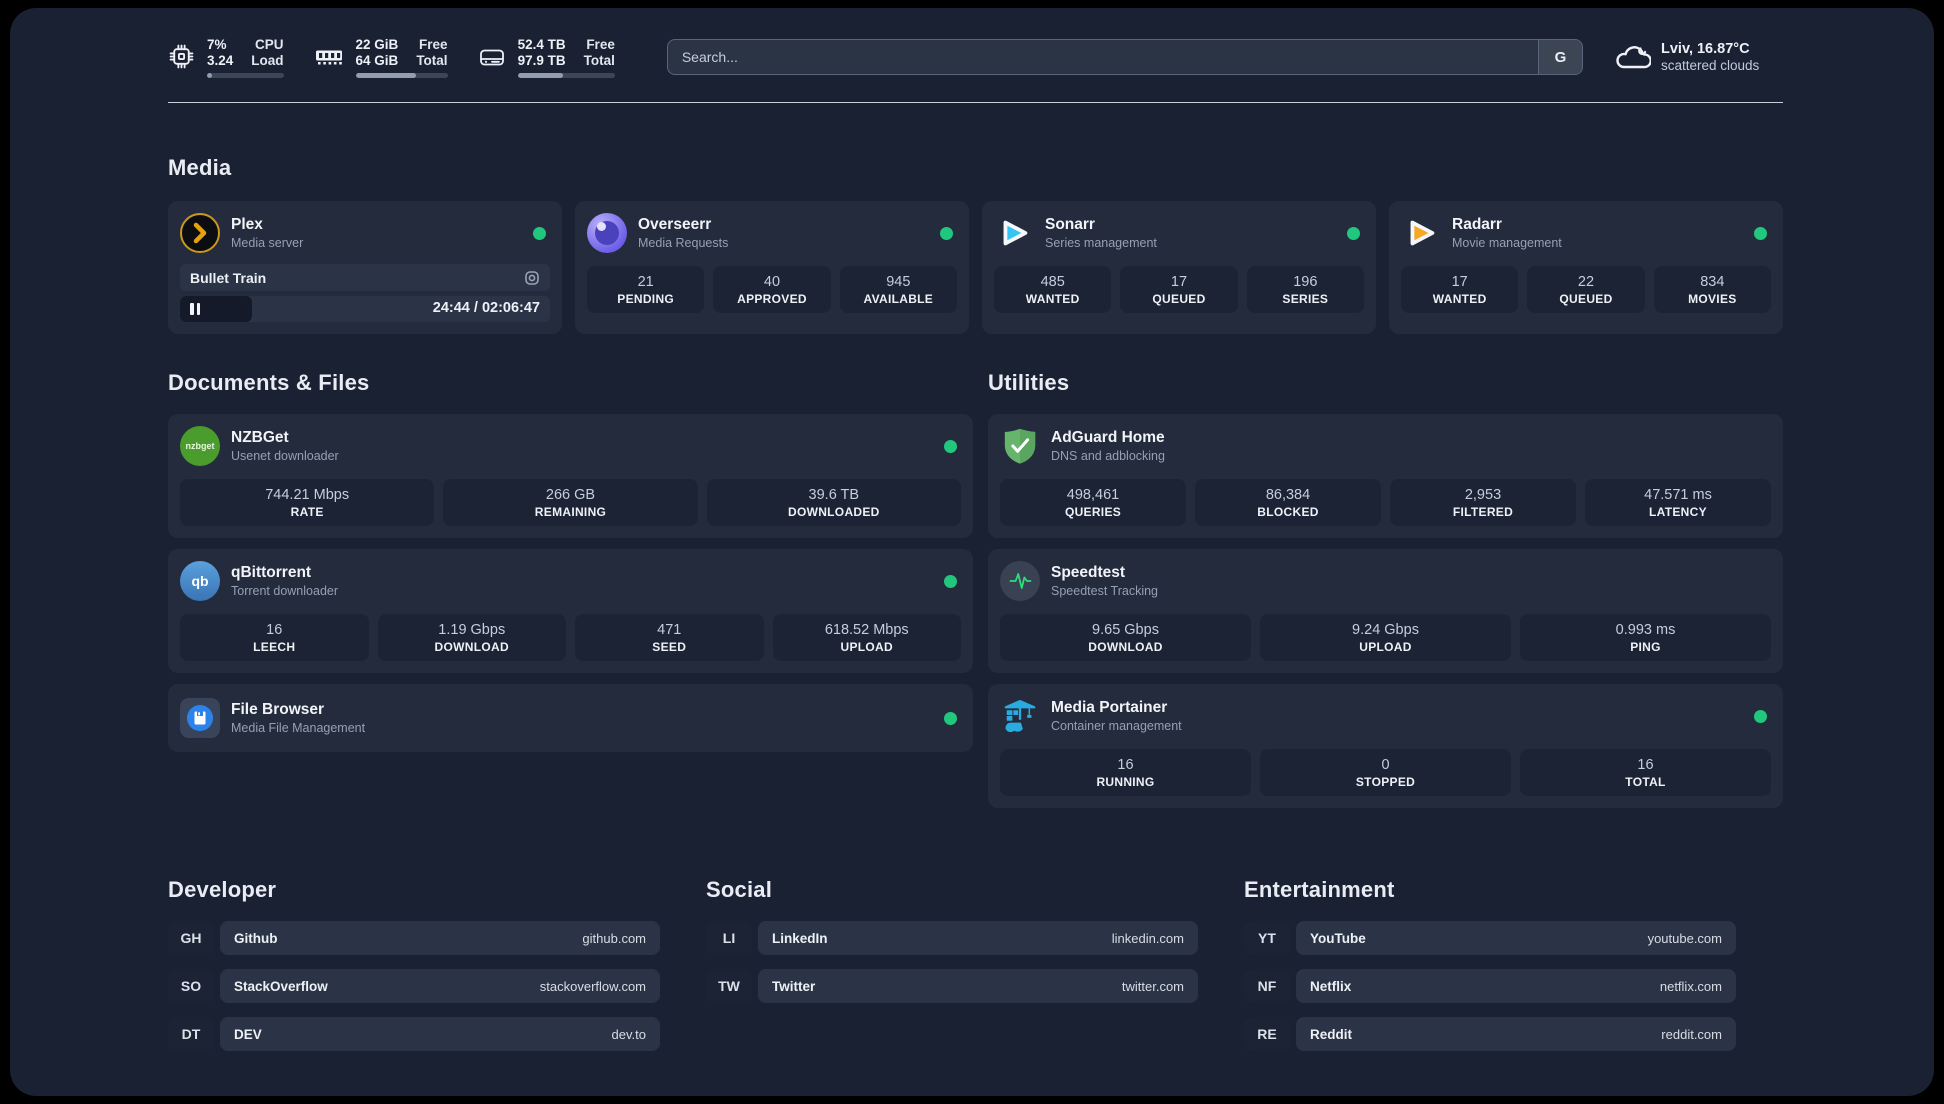  Describe the element at coordinates (541, 44) in the screenshot. I see `disk-free-value: 52.4 TB` at that location.